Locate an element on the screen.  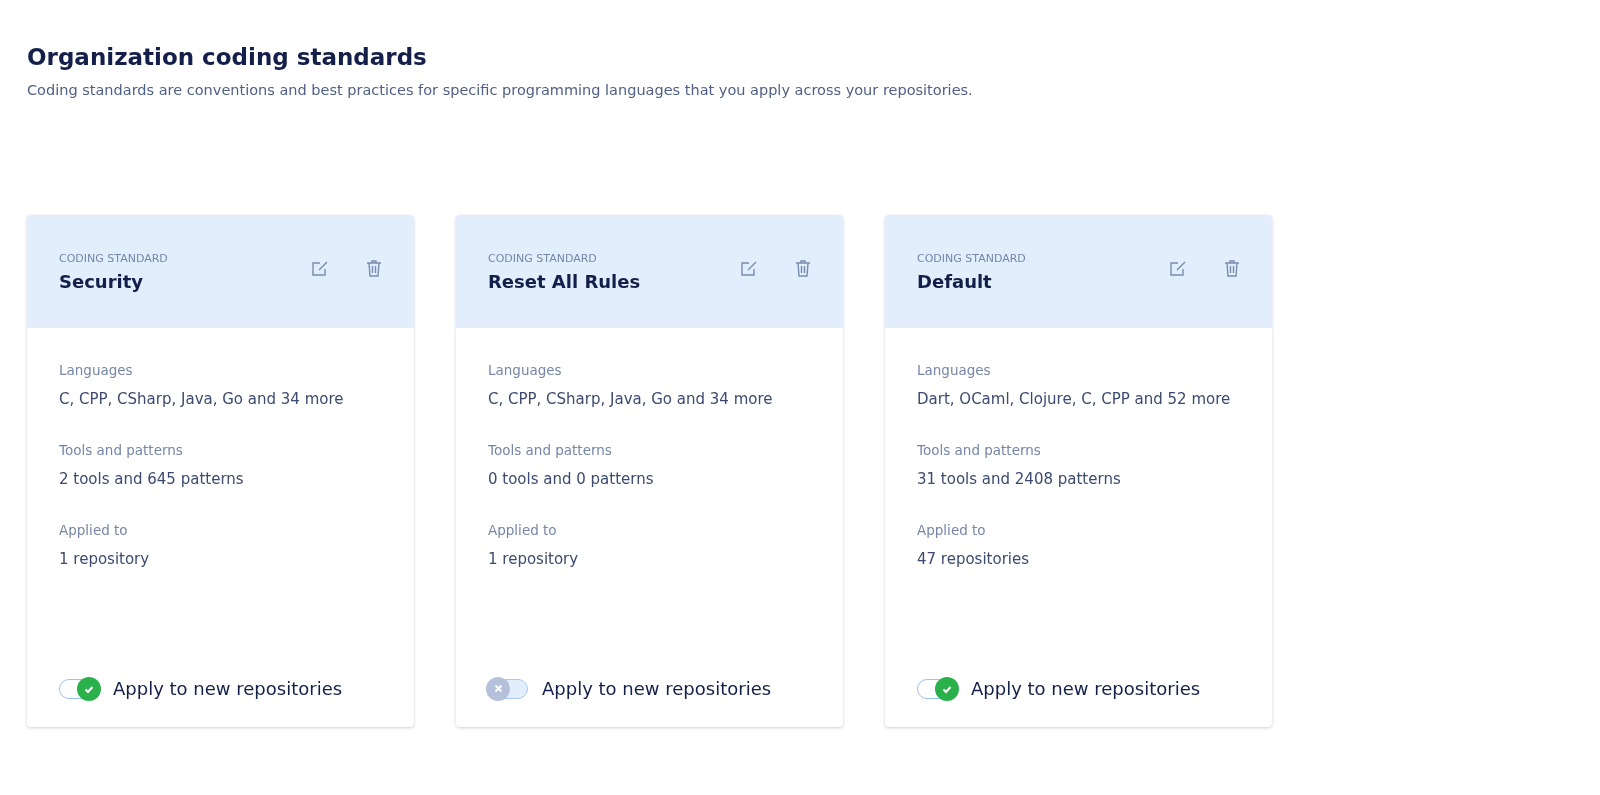
field-value: Dart, OCaml, Clojure, C, CPP and 52 more is located at coordinates (1074, 399).